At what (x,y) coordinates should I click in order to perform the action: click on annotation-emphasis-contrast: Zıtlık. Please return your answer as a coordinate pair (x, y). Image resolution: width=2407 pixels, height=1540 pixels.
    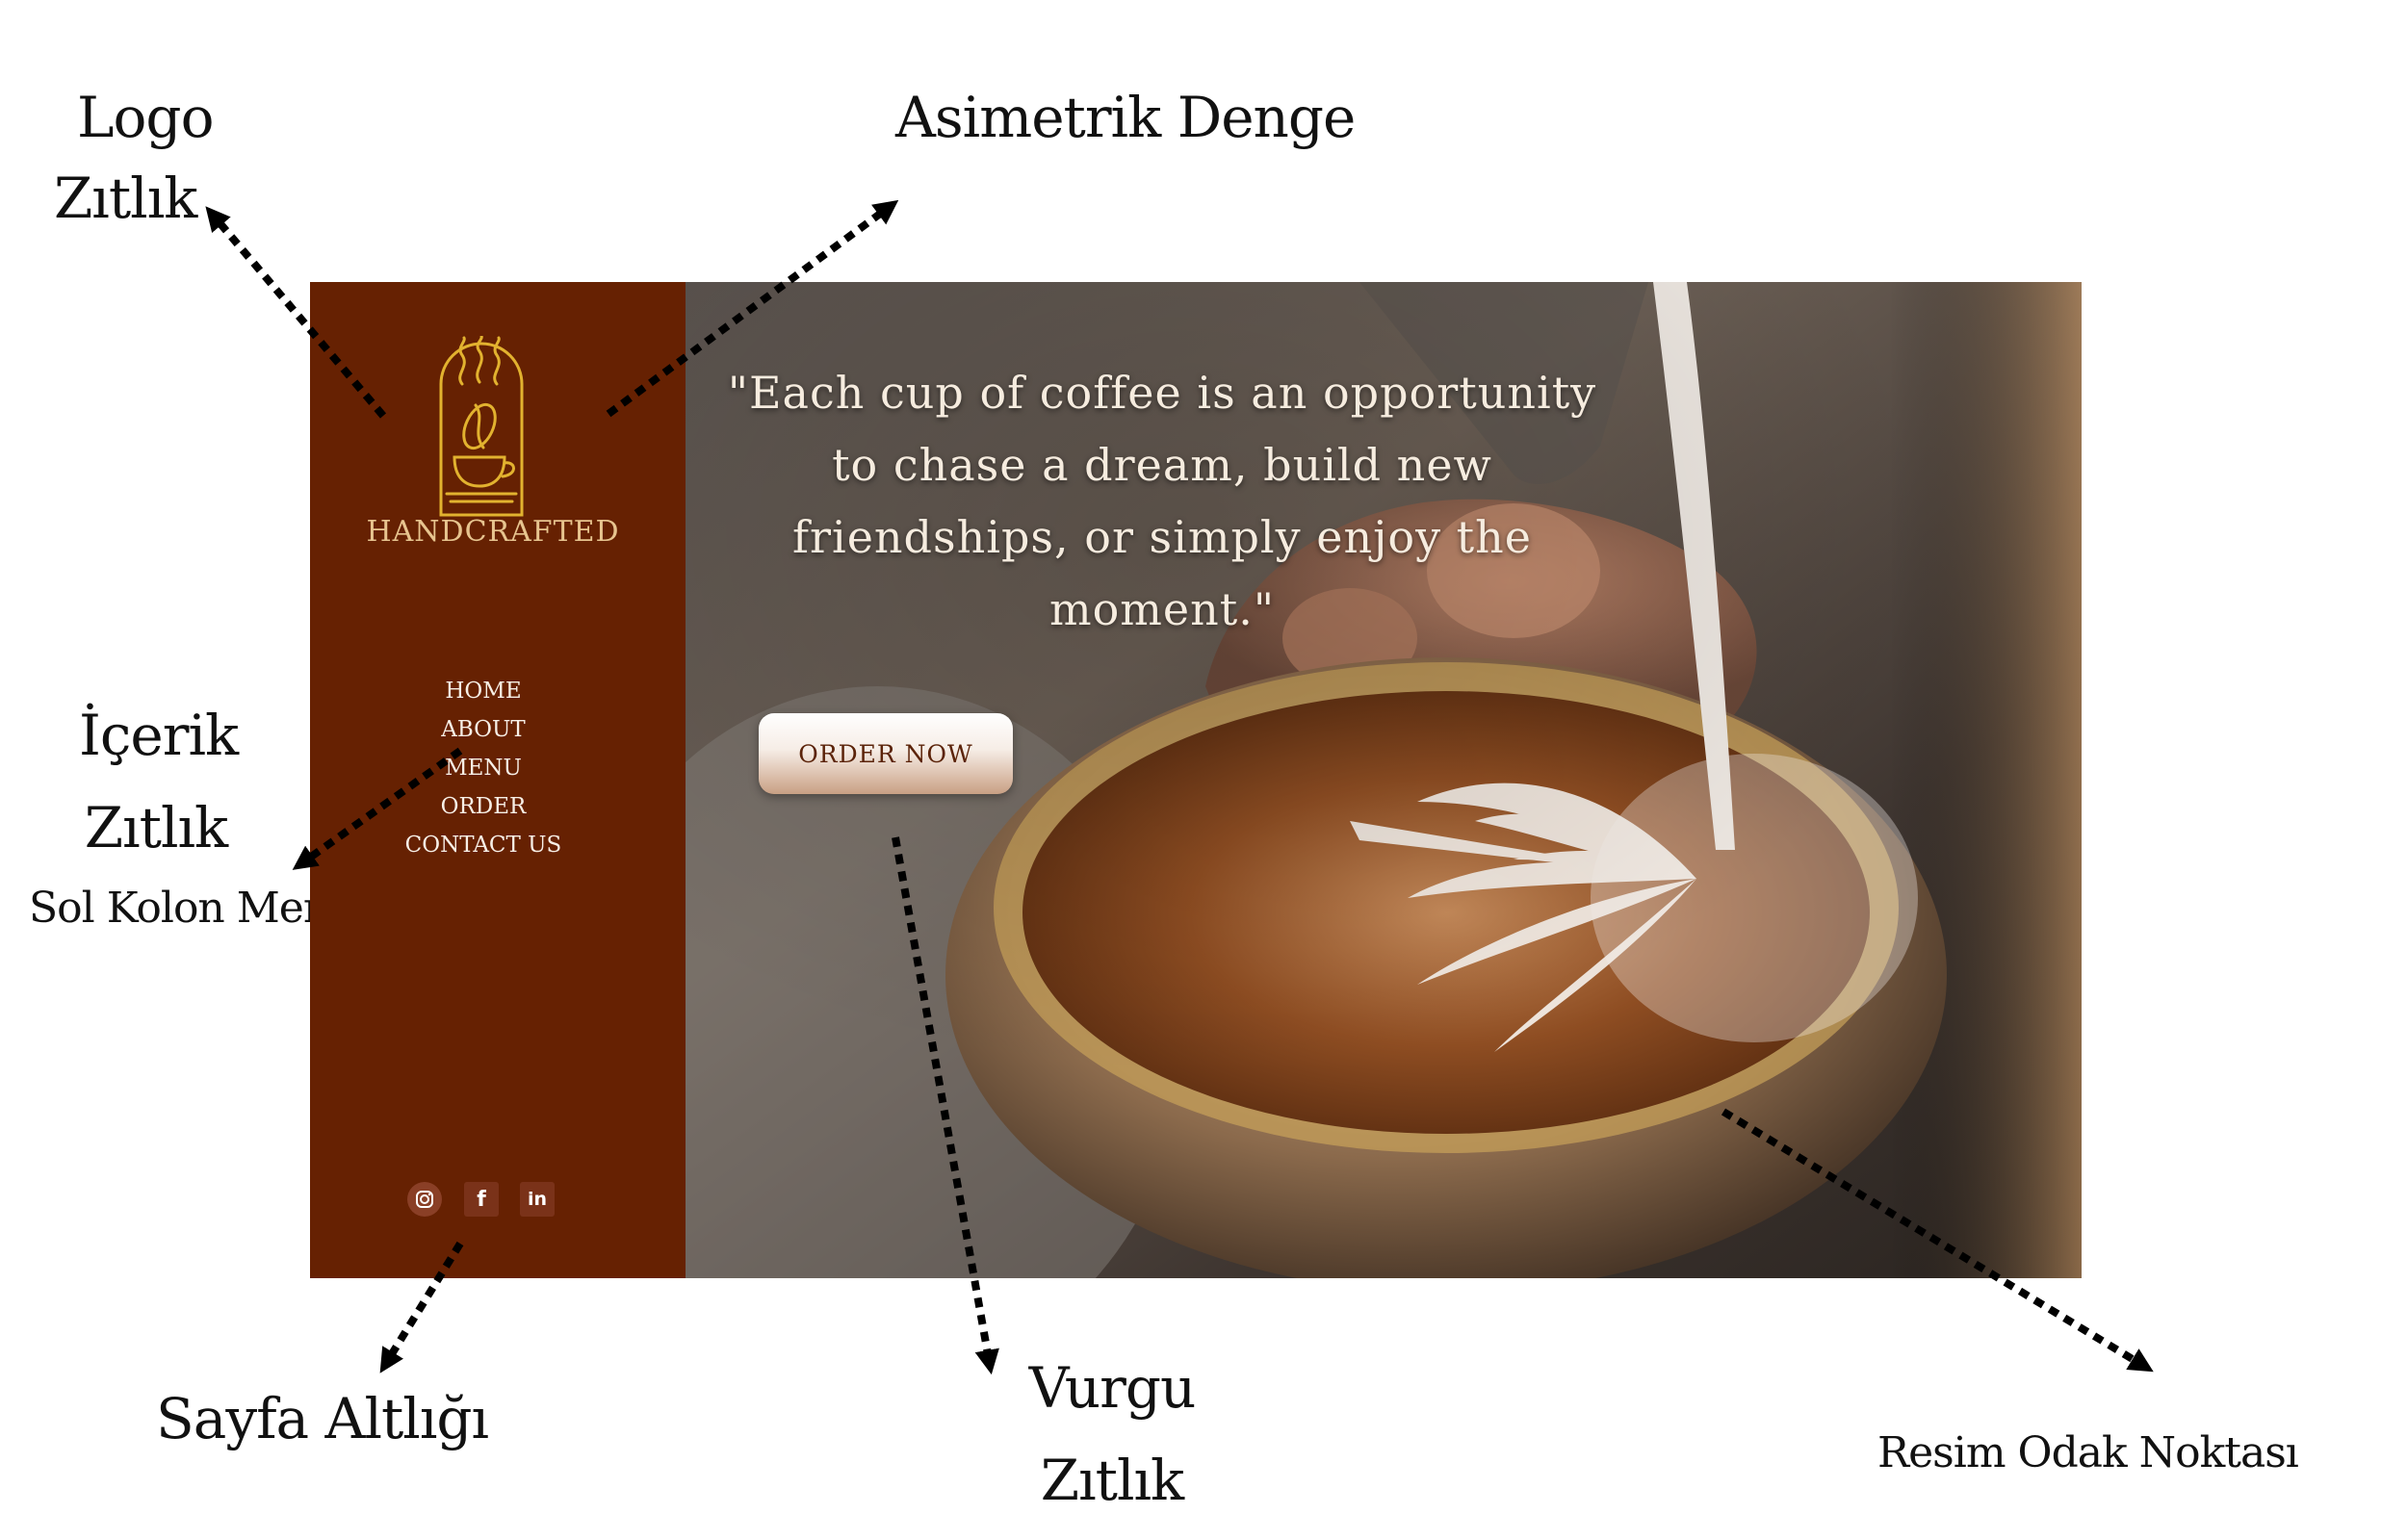
    Looking at the image, I should click on (1112, 1480).